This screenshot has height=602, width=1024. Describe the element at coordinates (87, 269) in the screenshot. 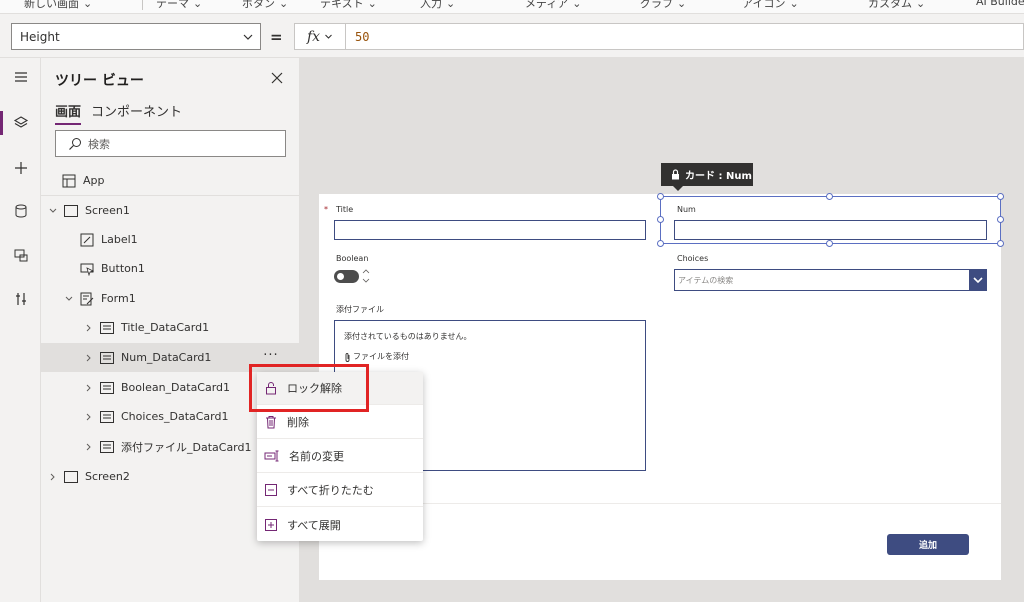

I see `button-control-icon` at that location.